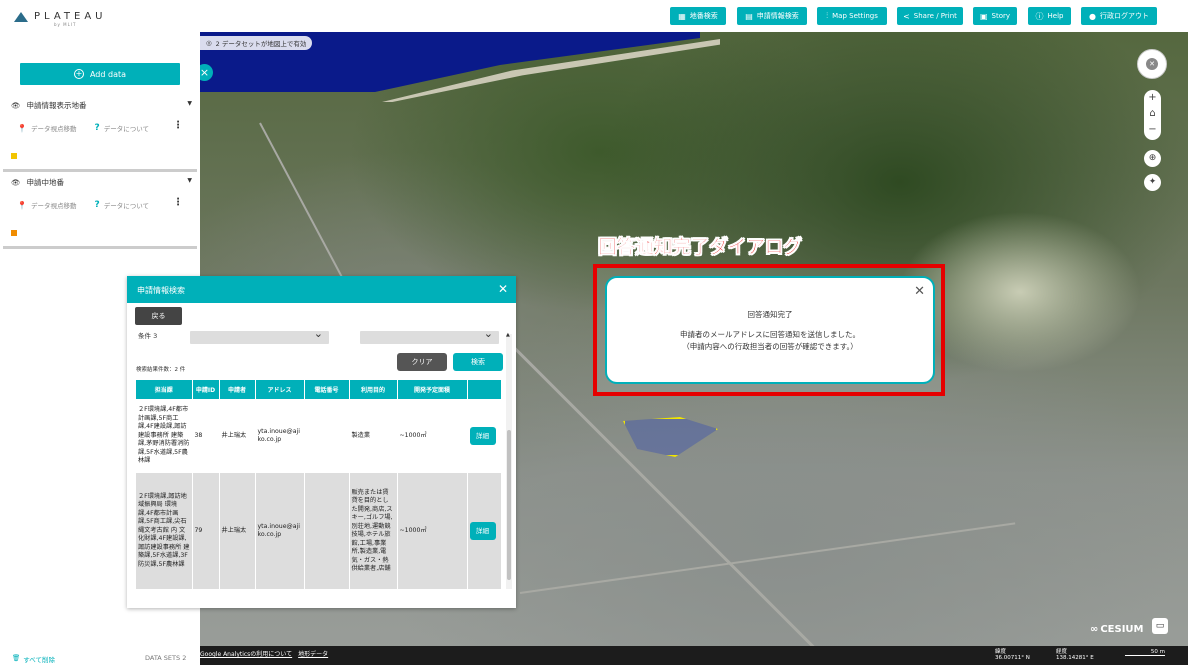  I want to click on compass-control: ✕, so click(1152, 64).